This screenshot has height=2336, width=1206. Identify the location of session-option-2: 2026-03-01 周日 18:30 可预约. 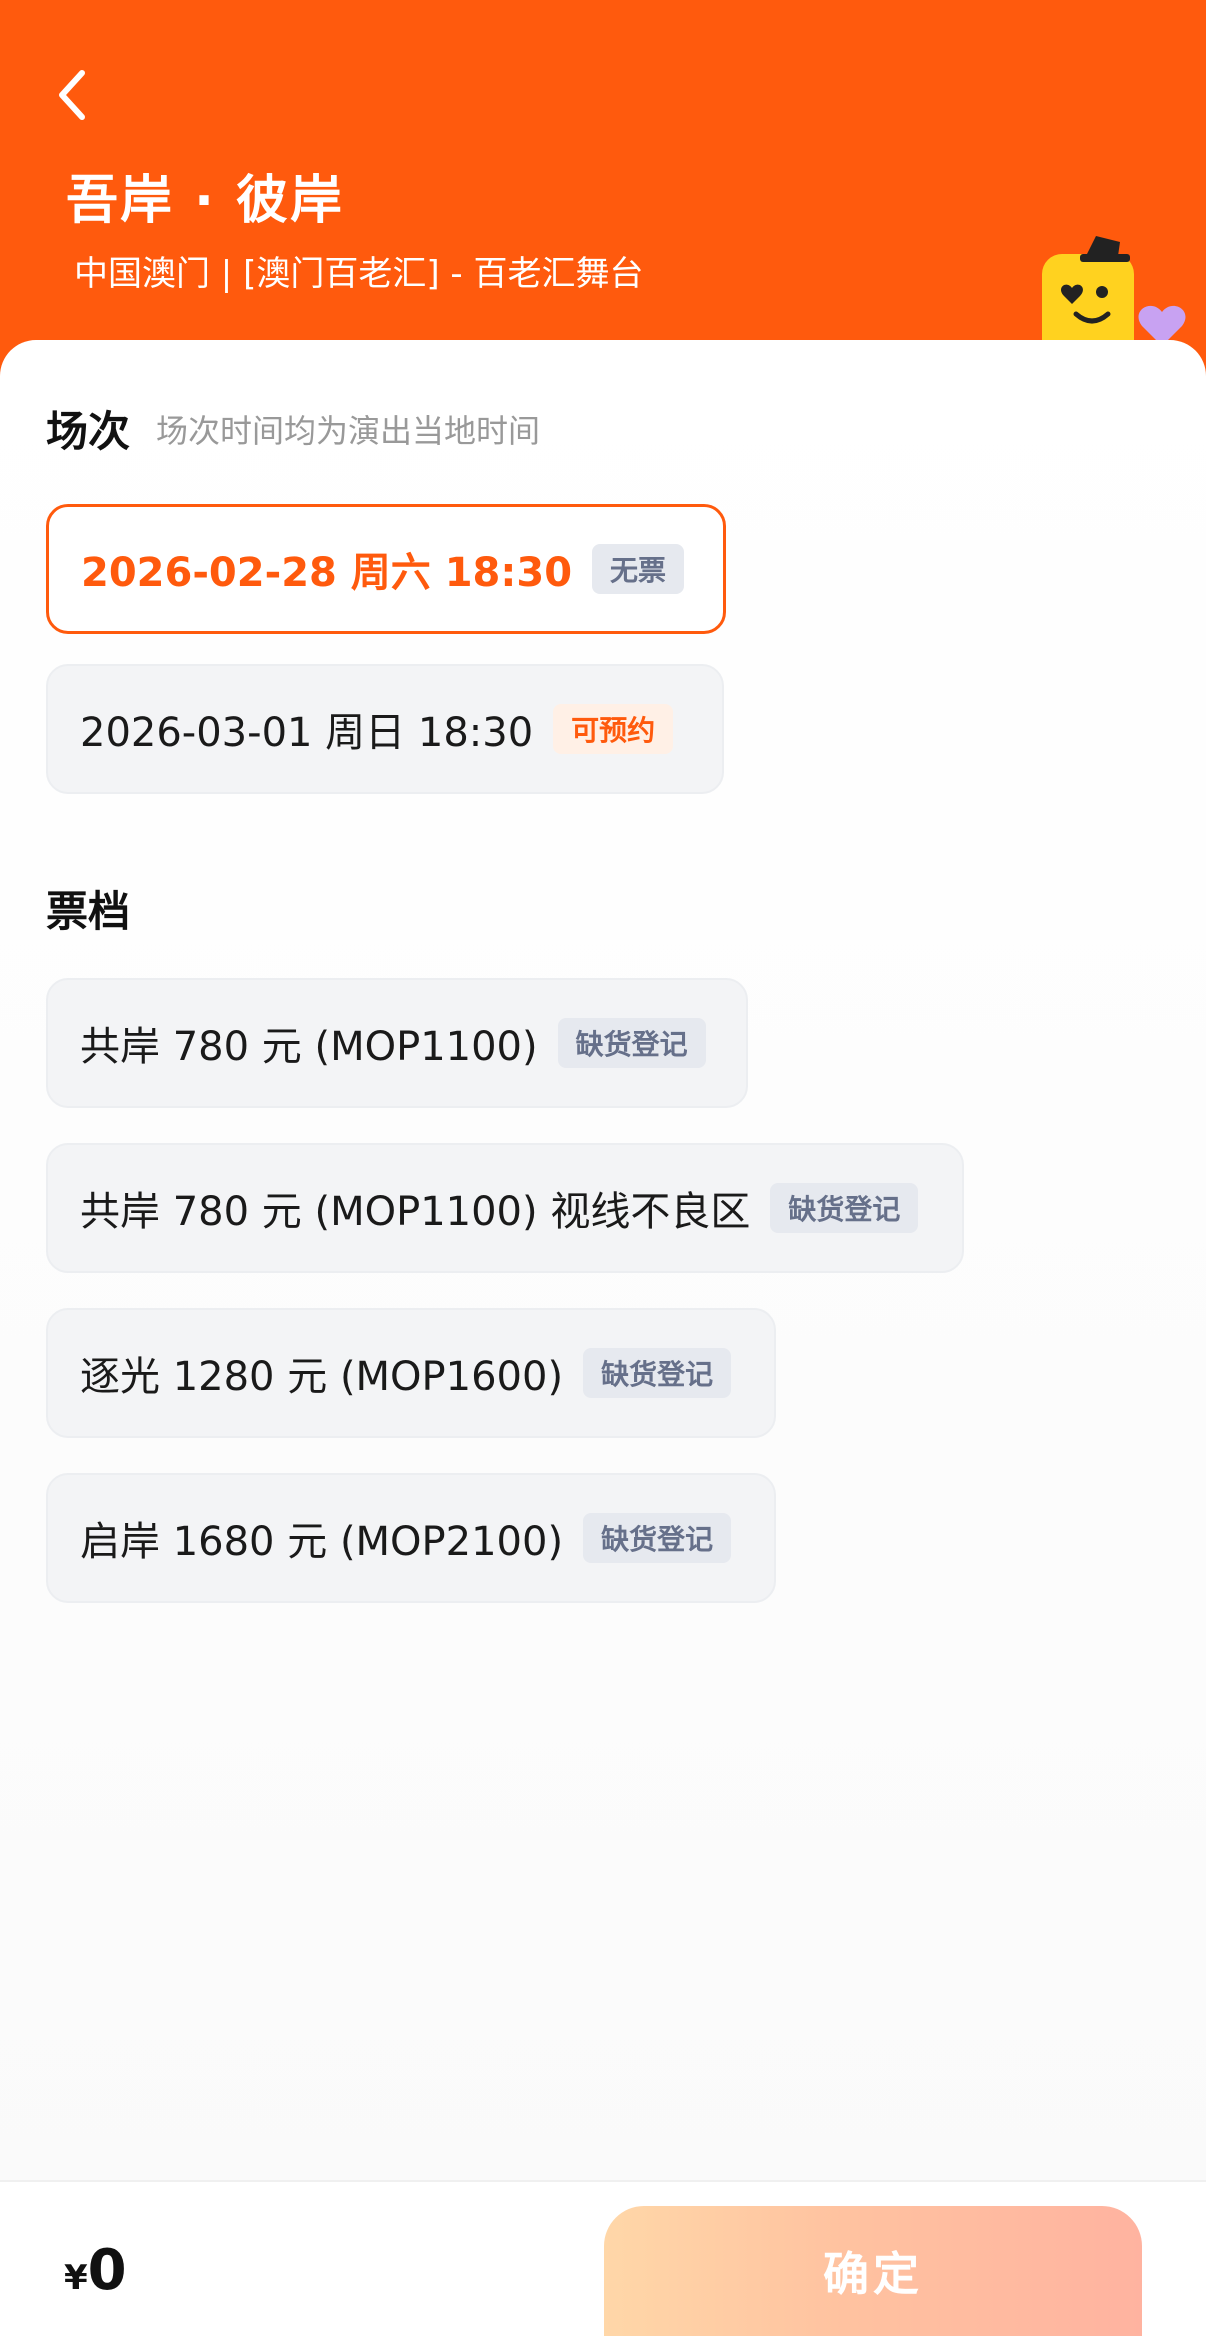
(385, 729).